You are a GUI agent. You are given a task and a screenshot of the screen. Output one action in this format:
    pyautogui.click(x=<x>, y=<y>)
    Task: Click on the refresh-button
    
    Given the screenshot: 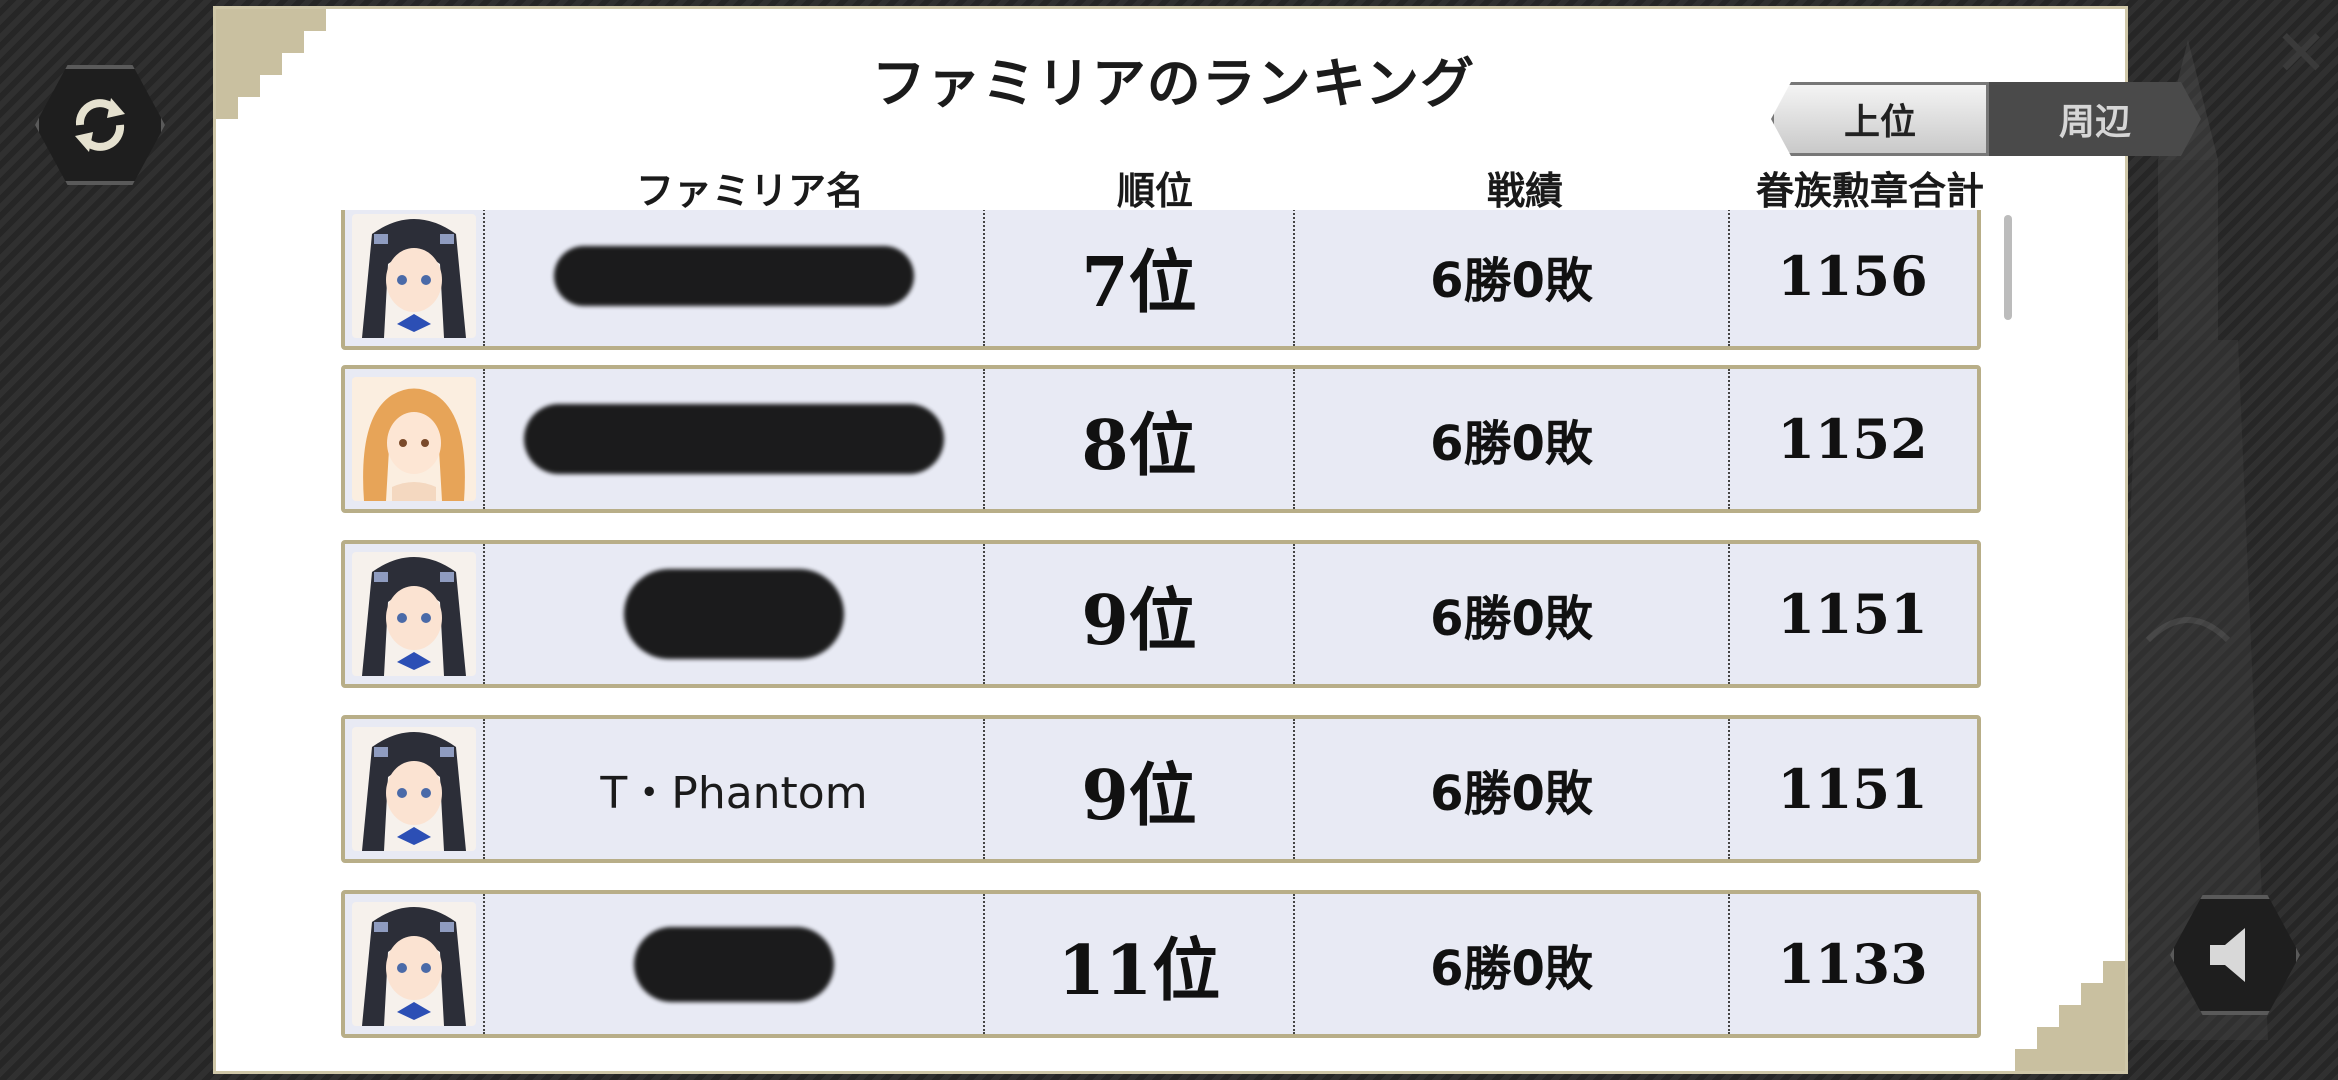 What is the action you would take?
    pyautogui.click(x=100, y=125)
    